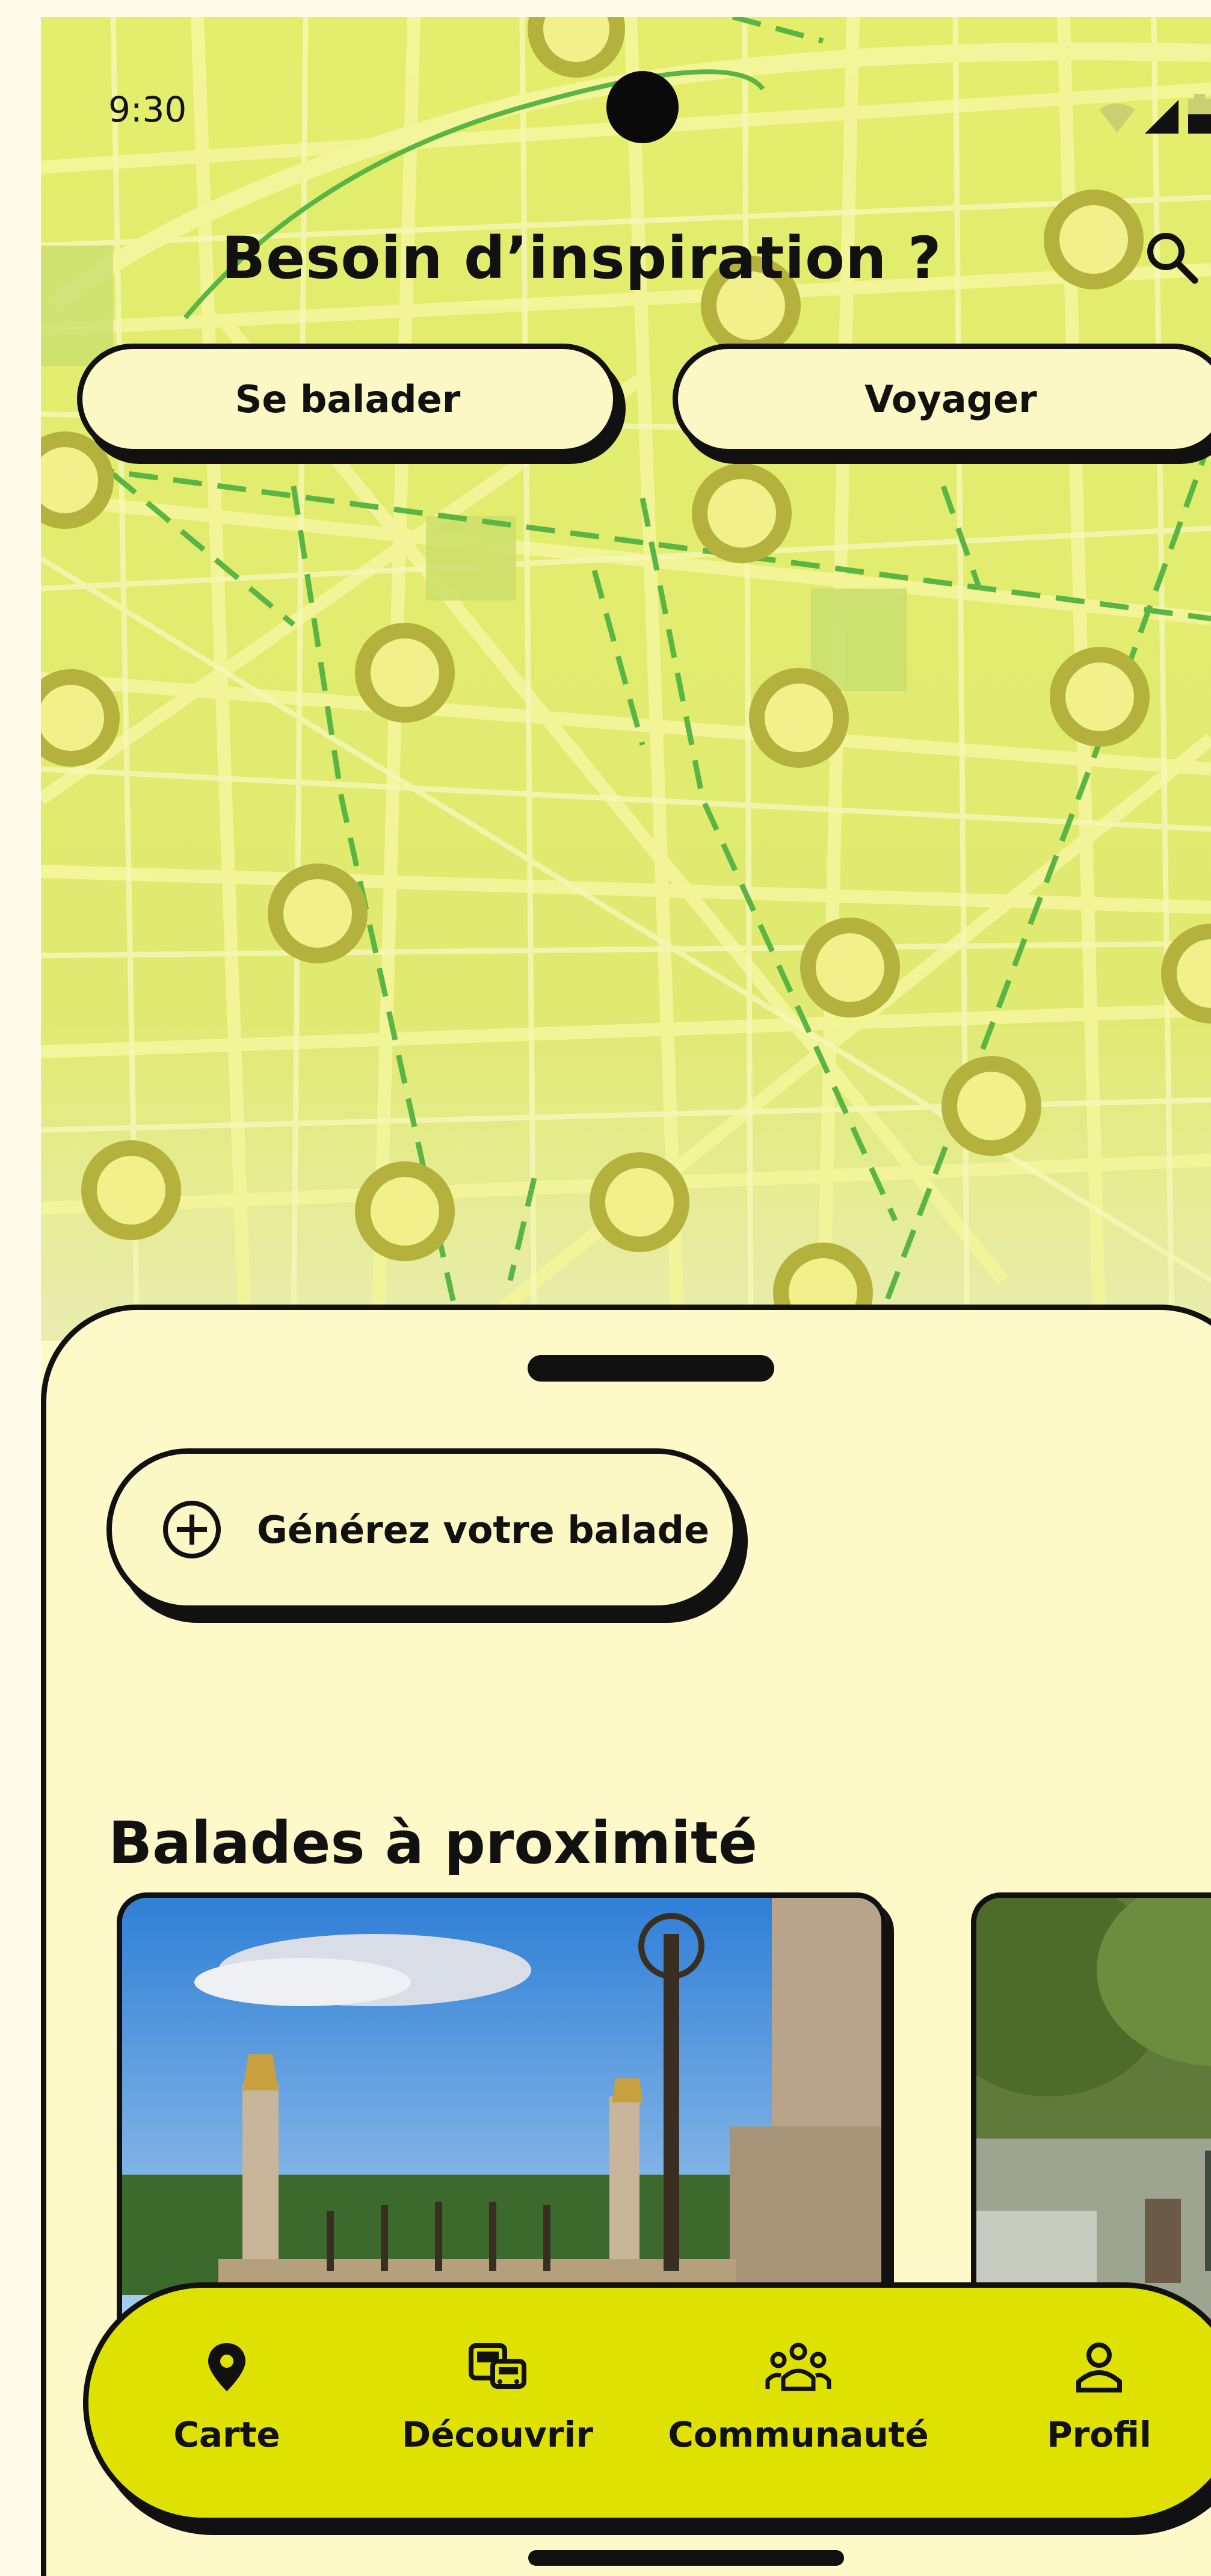 The height and width of the screenshot is (2576, 1211). I want to click on status-icons, so click(1155, 114).